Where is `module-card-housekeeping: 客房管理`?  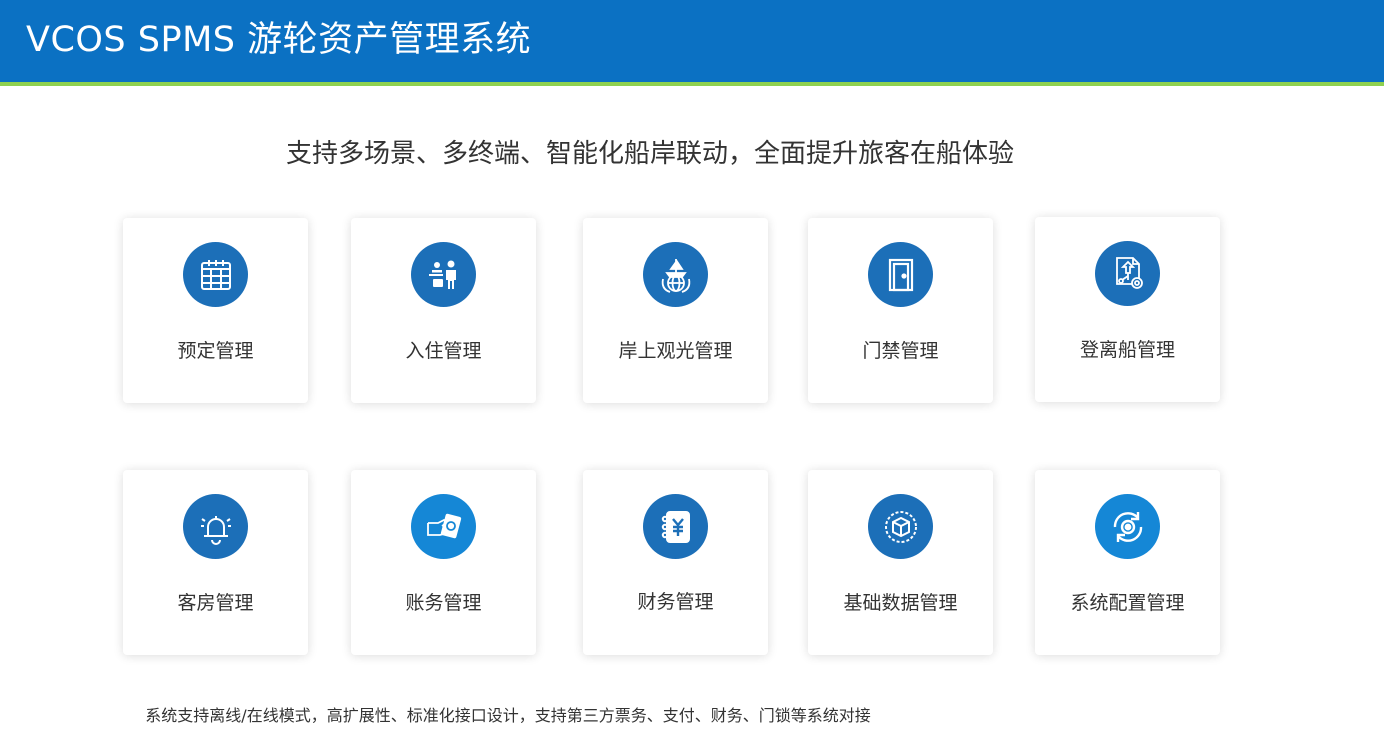
module-card-housekeeping: 客房管理 is located at coordinates (215, 562).